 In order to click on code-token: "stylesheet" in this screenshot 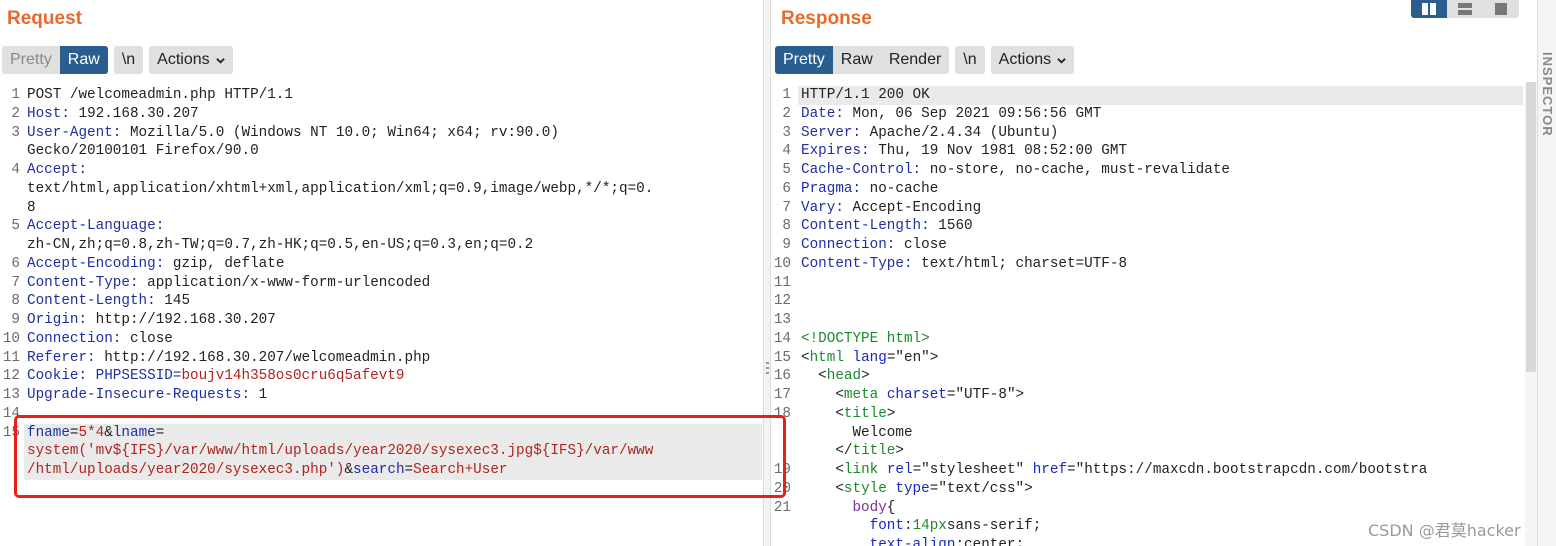, I will do `click(973, 470)`.